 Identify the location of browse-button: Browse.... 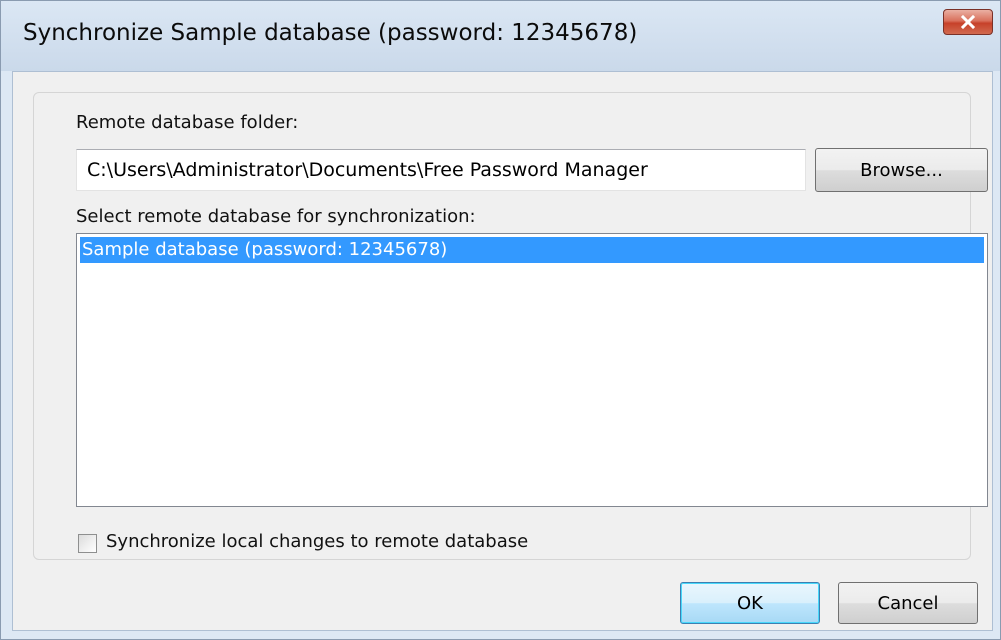
(901, 170).